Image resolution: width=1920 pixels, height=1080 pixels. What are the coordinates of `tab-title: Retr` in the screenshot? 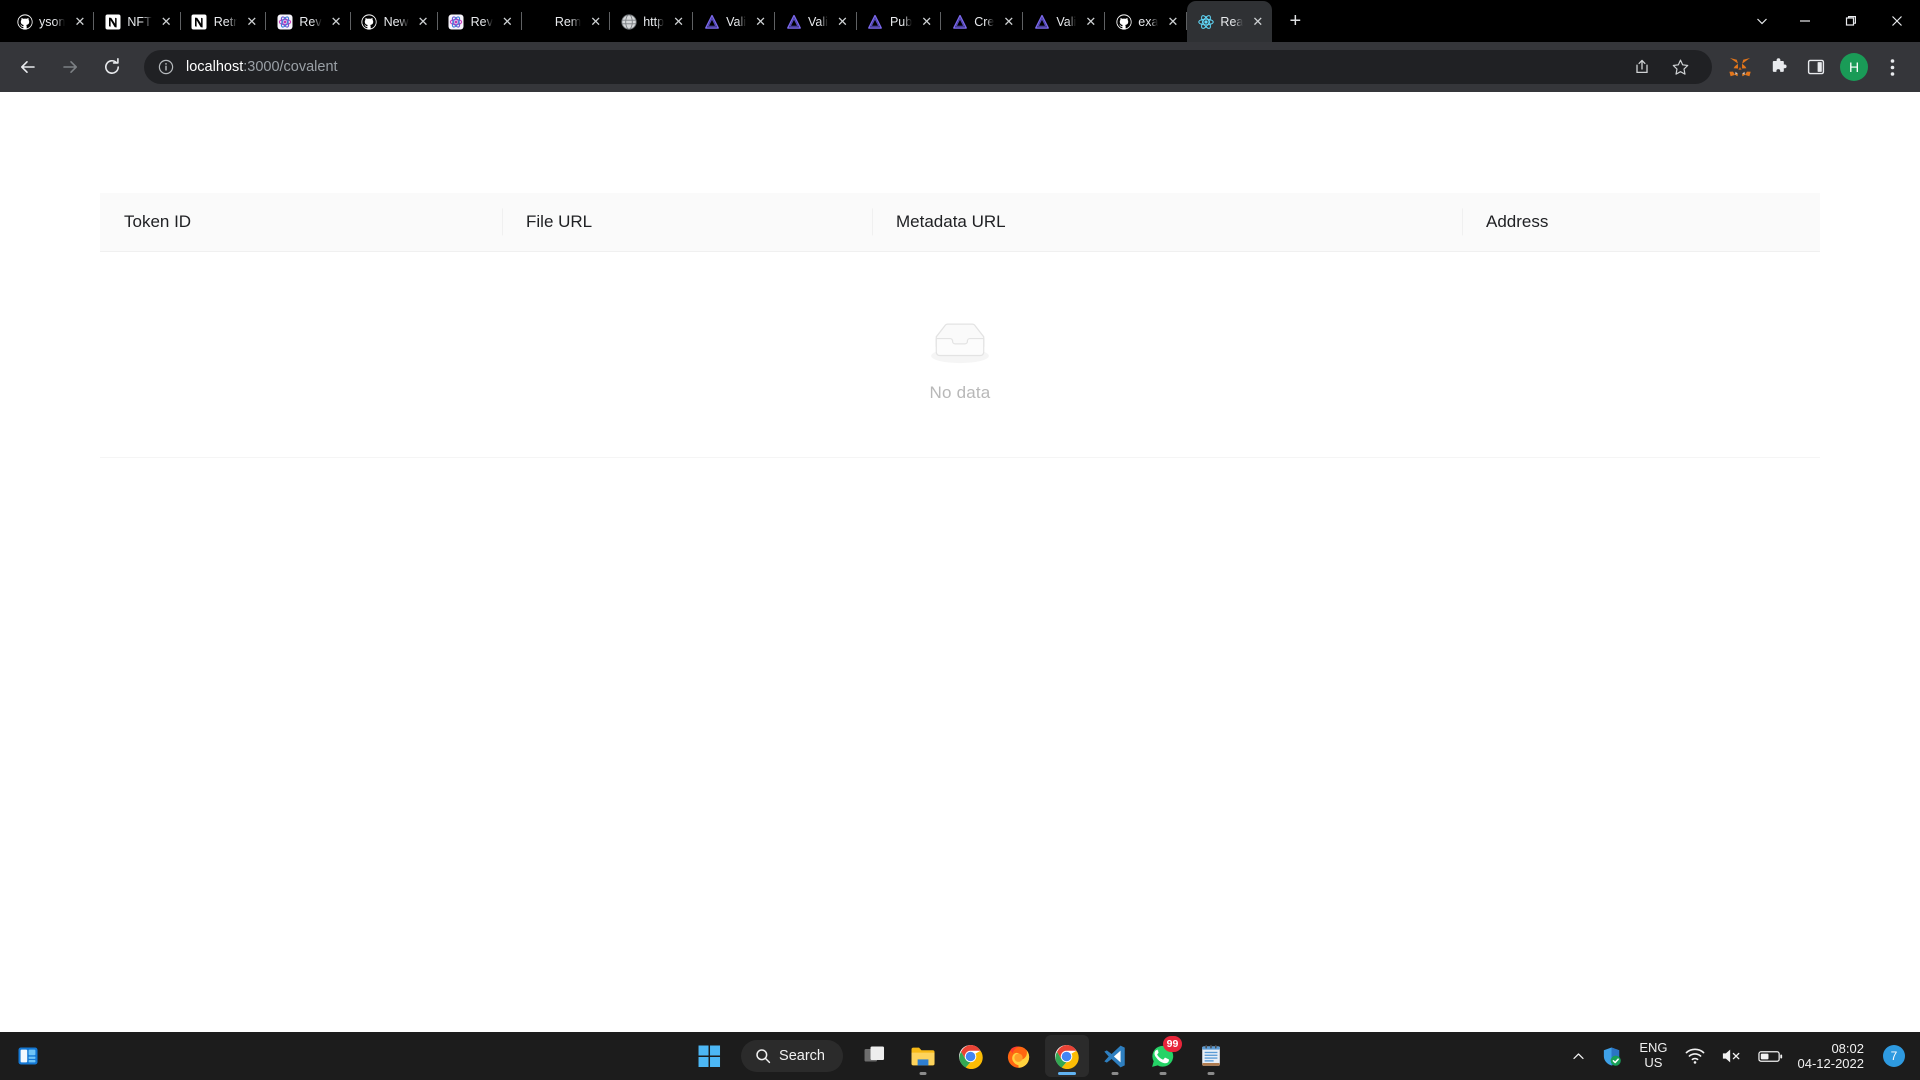 It's located at (225, 21).